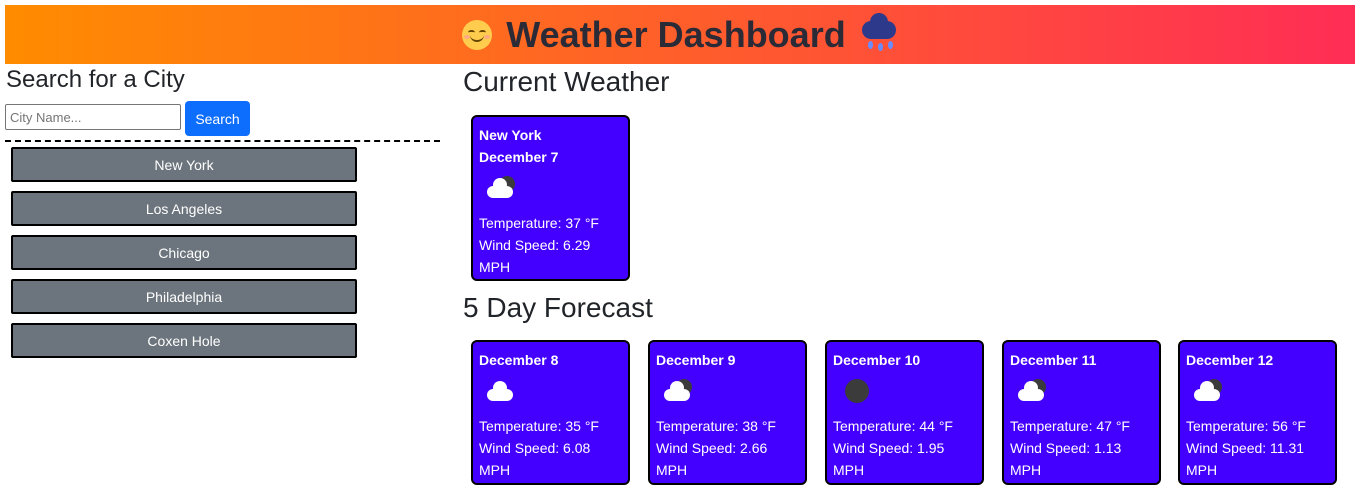 This screenshot has width=1362, height=489. I want to click on page-header: Weather Dashboard, so click(680, 34).